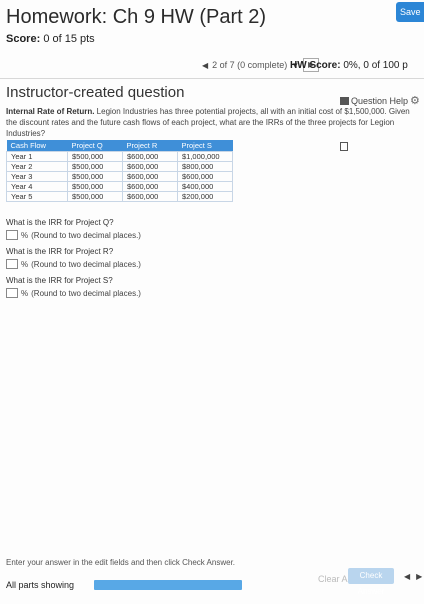  Describe the element at coordinates (413, 576) in the screenshot. I see `part-pager: ◀ ▶` at that location.